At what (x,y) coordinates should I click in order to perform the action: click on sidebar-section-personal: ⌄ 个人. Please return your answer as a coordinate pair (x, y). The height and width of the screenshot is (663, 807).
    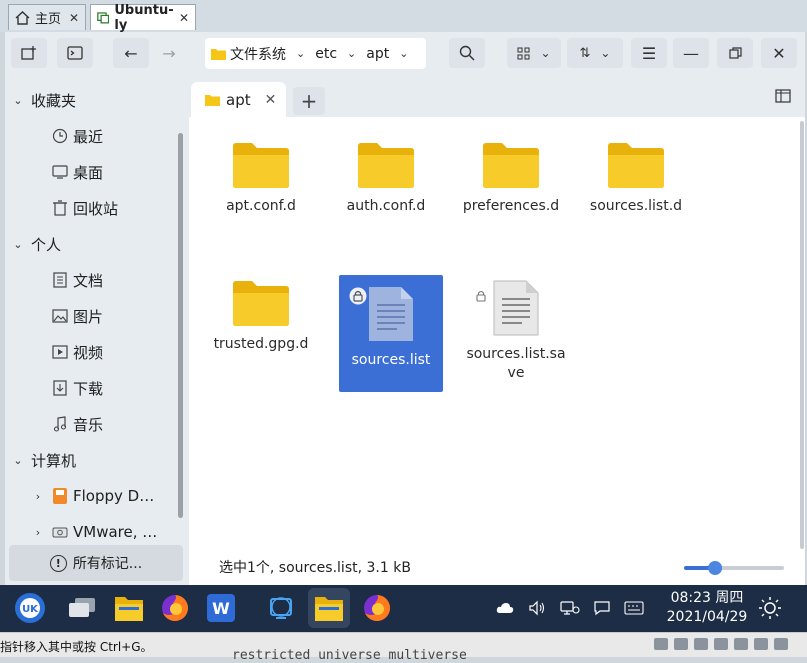
    Looking at the image, I should click on (98, 244).